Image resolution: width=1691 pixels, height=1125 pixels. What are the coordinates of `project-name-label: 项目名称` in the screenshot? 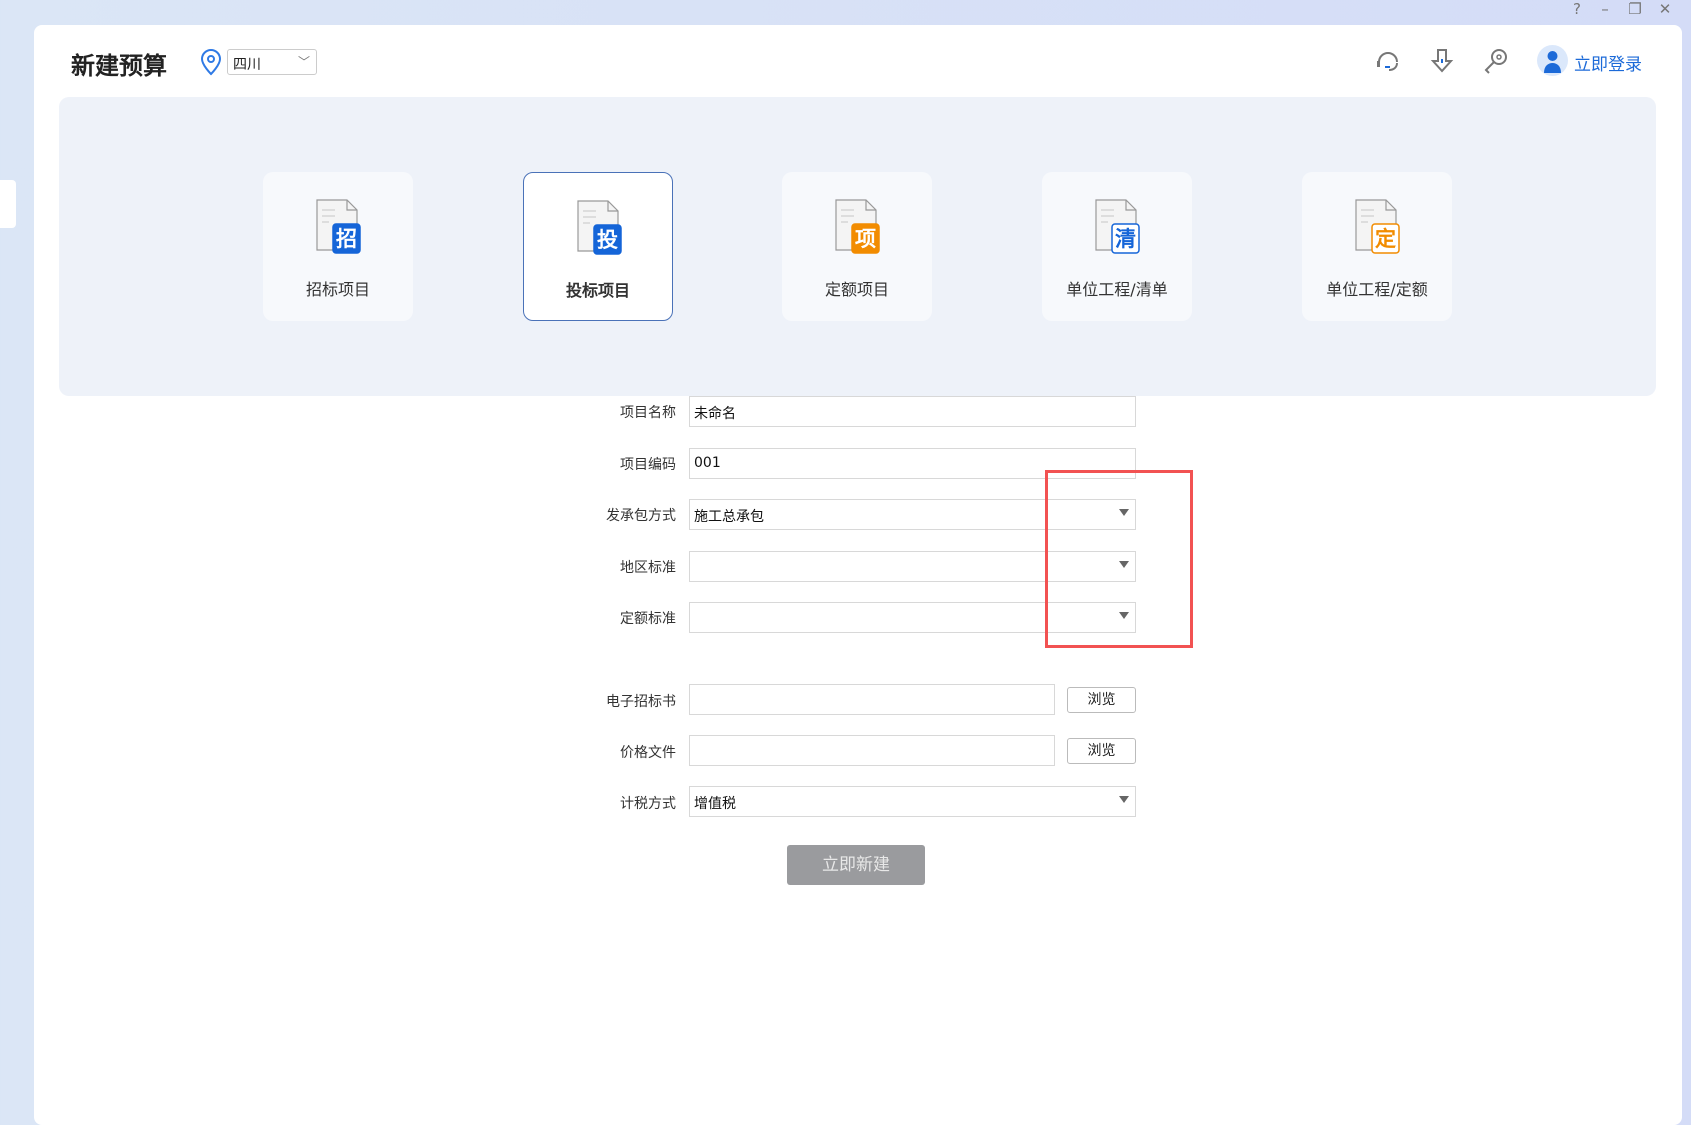 It's located at (648, 413).